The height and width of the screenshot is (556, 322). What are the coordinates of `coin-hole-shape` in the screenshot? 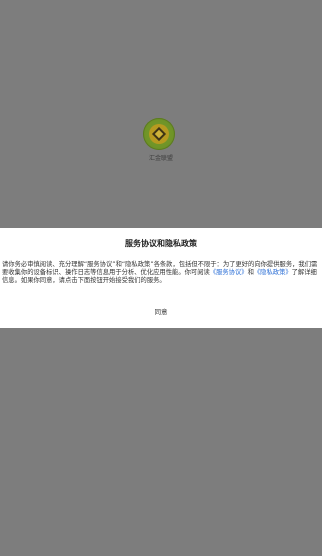 It's located at (159, 134).